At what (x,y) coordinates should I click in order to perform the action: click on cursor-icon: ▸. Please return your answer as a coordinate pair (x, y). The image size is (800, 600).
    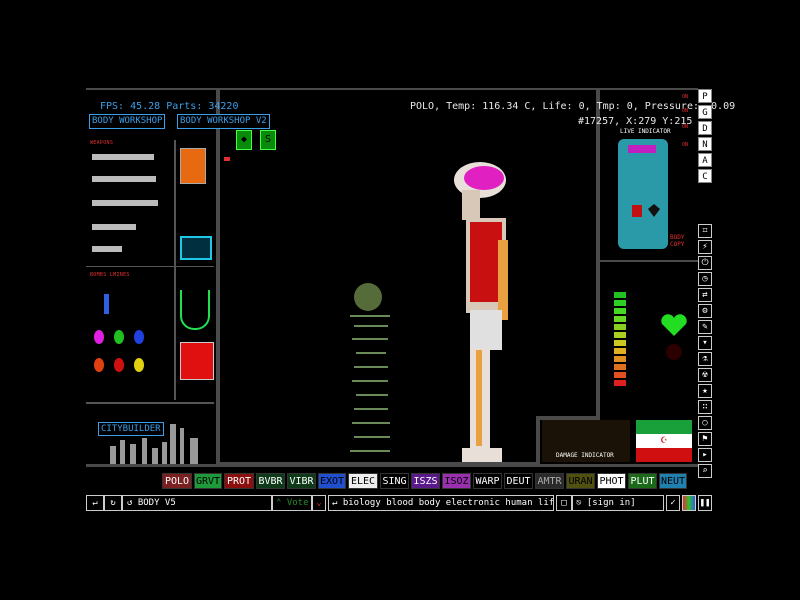
    Looking at the image, I should click on (705, 455).